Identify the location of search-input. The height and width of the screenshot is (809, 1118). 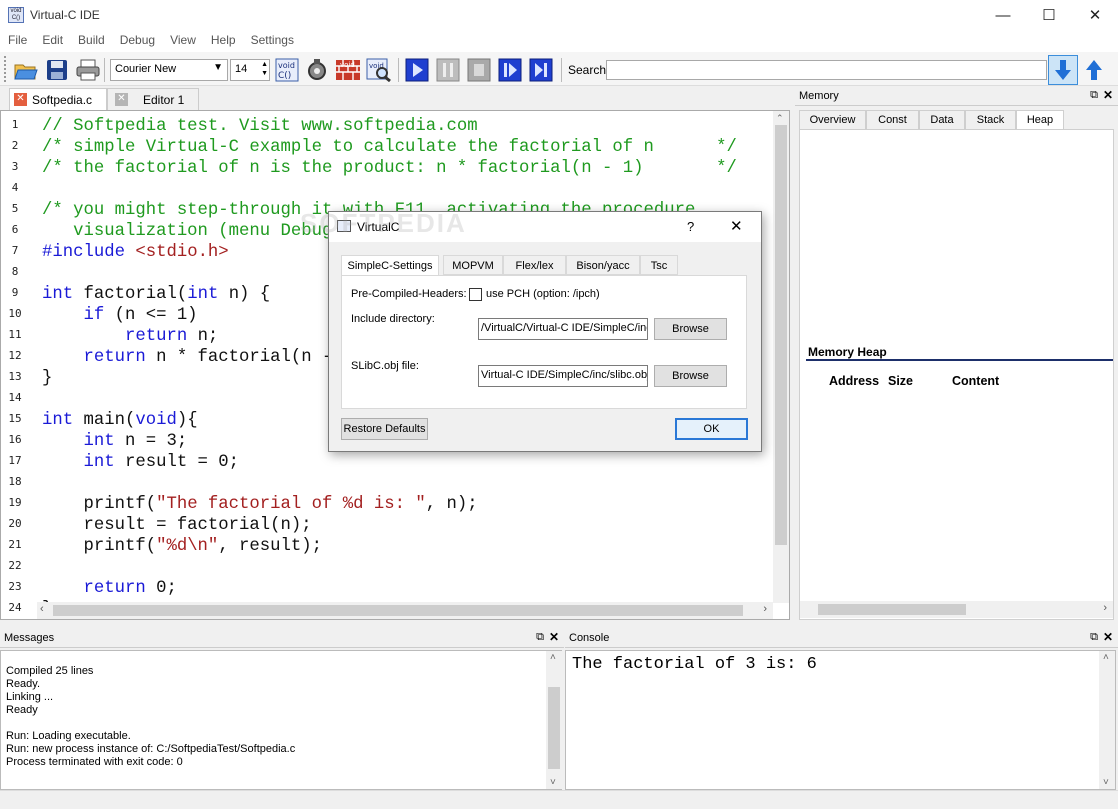
(826, 70).